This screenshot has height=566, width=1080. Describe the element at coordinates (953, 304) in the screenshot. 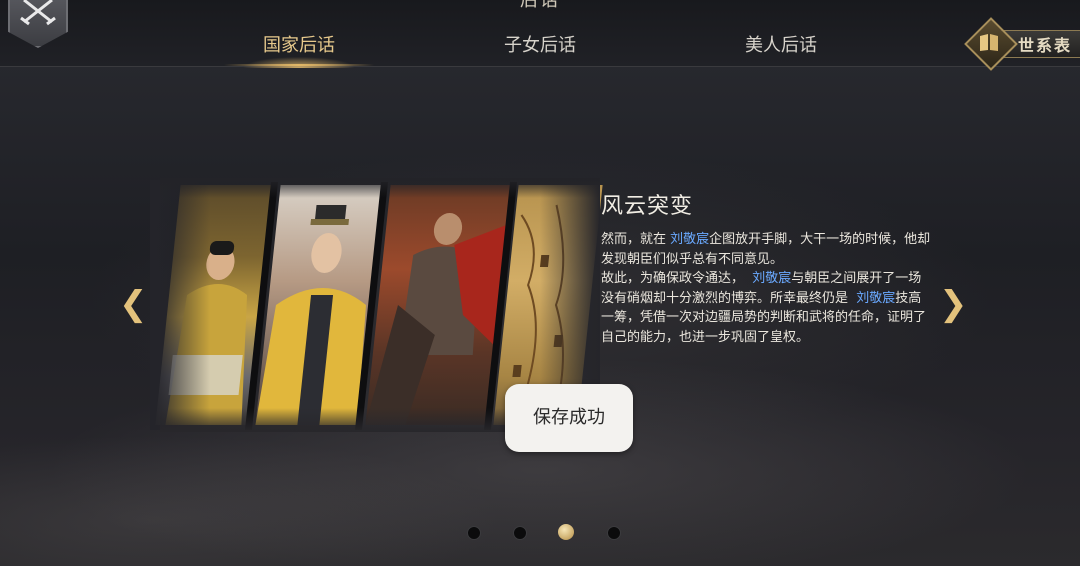

I see `chevron-right-icon: ❯` at that location.